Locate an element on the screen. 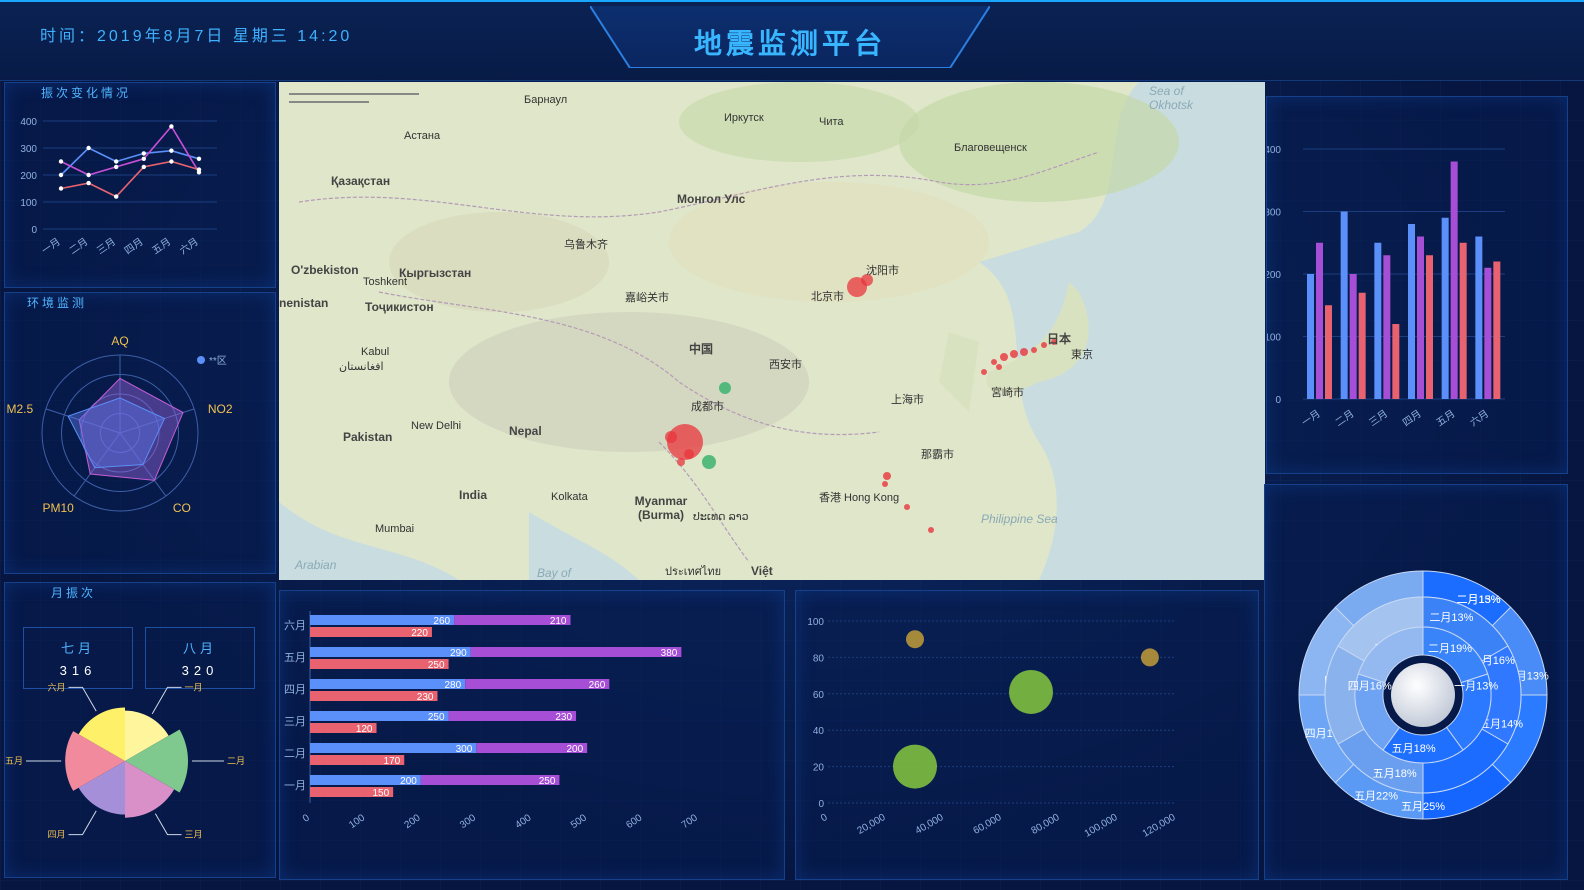  bar-value-label: 200 is located at coordinates (408, 781).